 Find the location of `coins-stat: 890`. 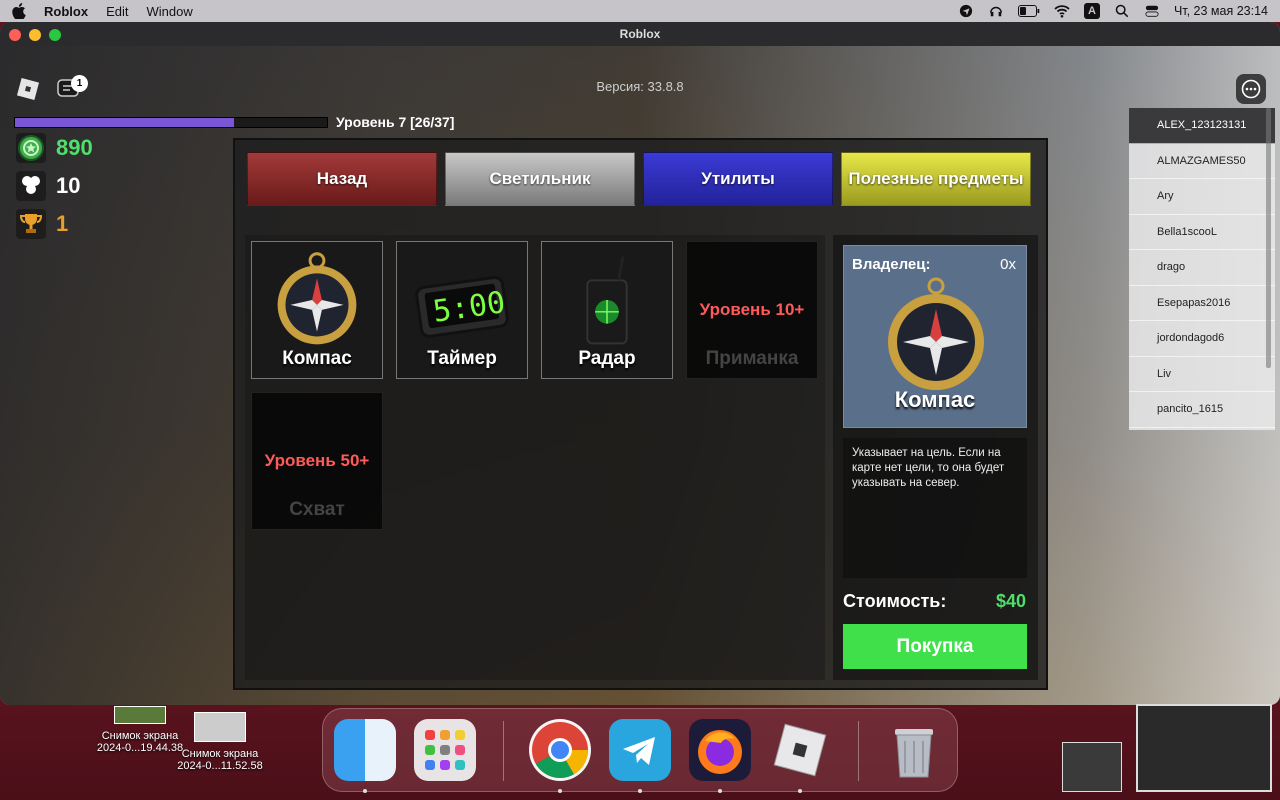

coins-stat: 890 is located at coordinates (54, 148).